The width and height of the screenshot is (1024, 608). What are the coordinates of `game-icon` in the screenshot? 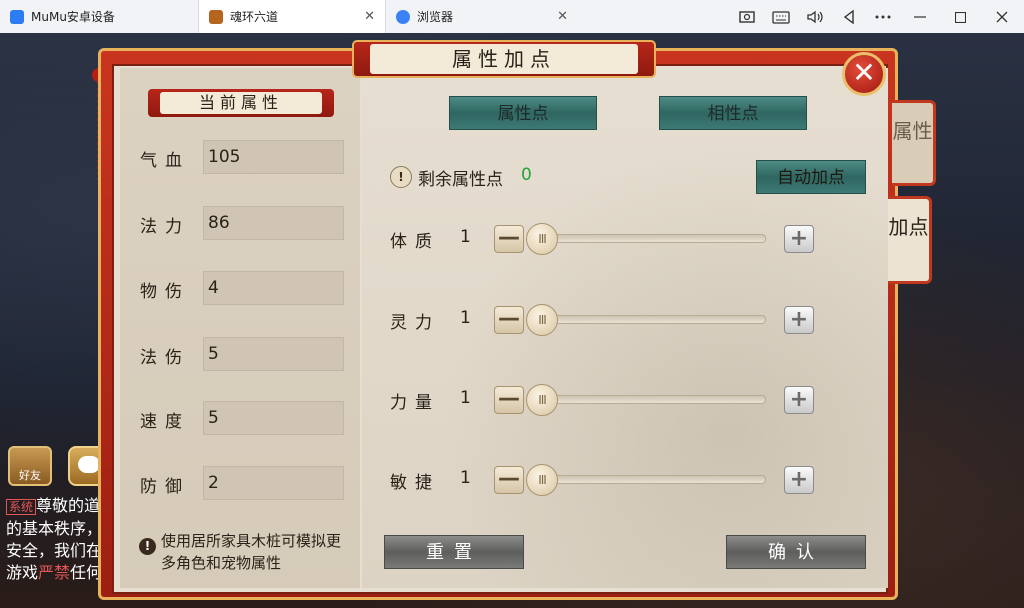 It's located at (216, 16).